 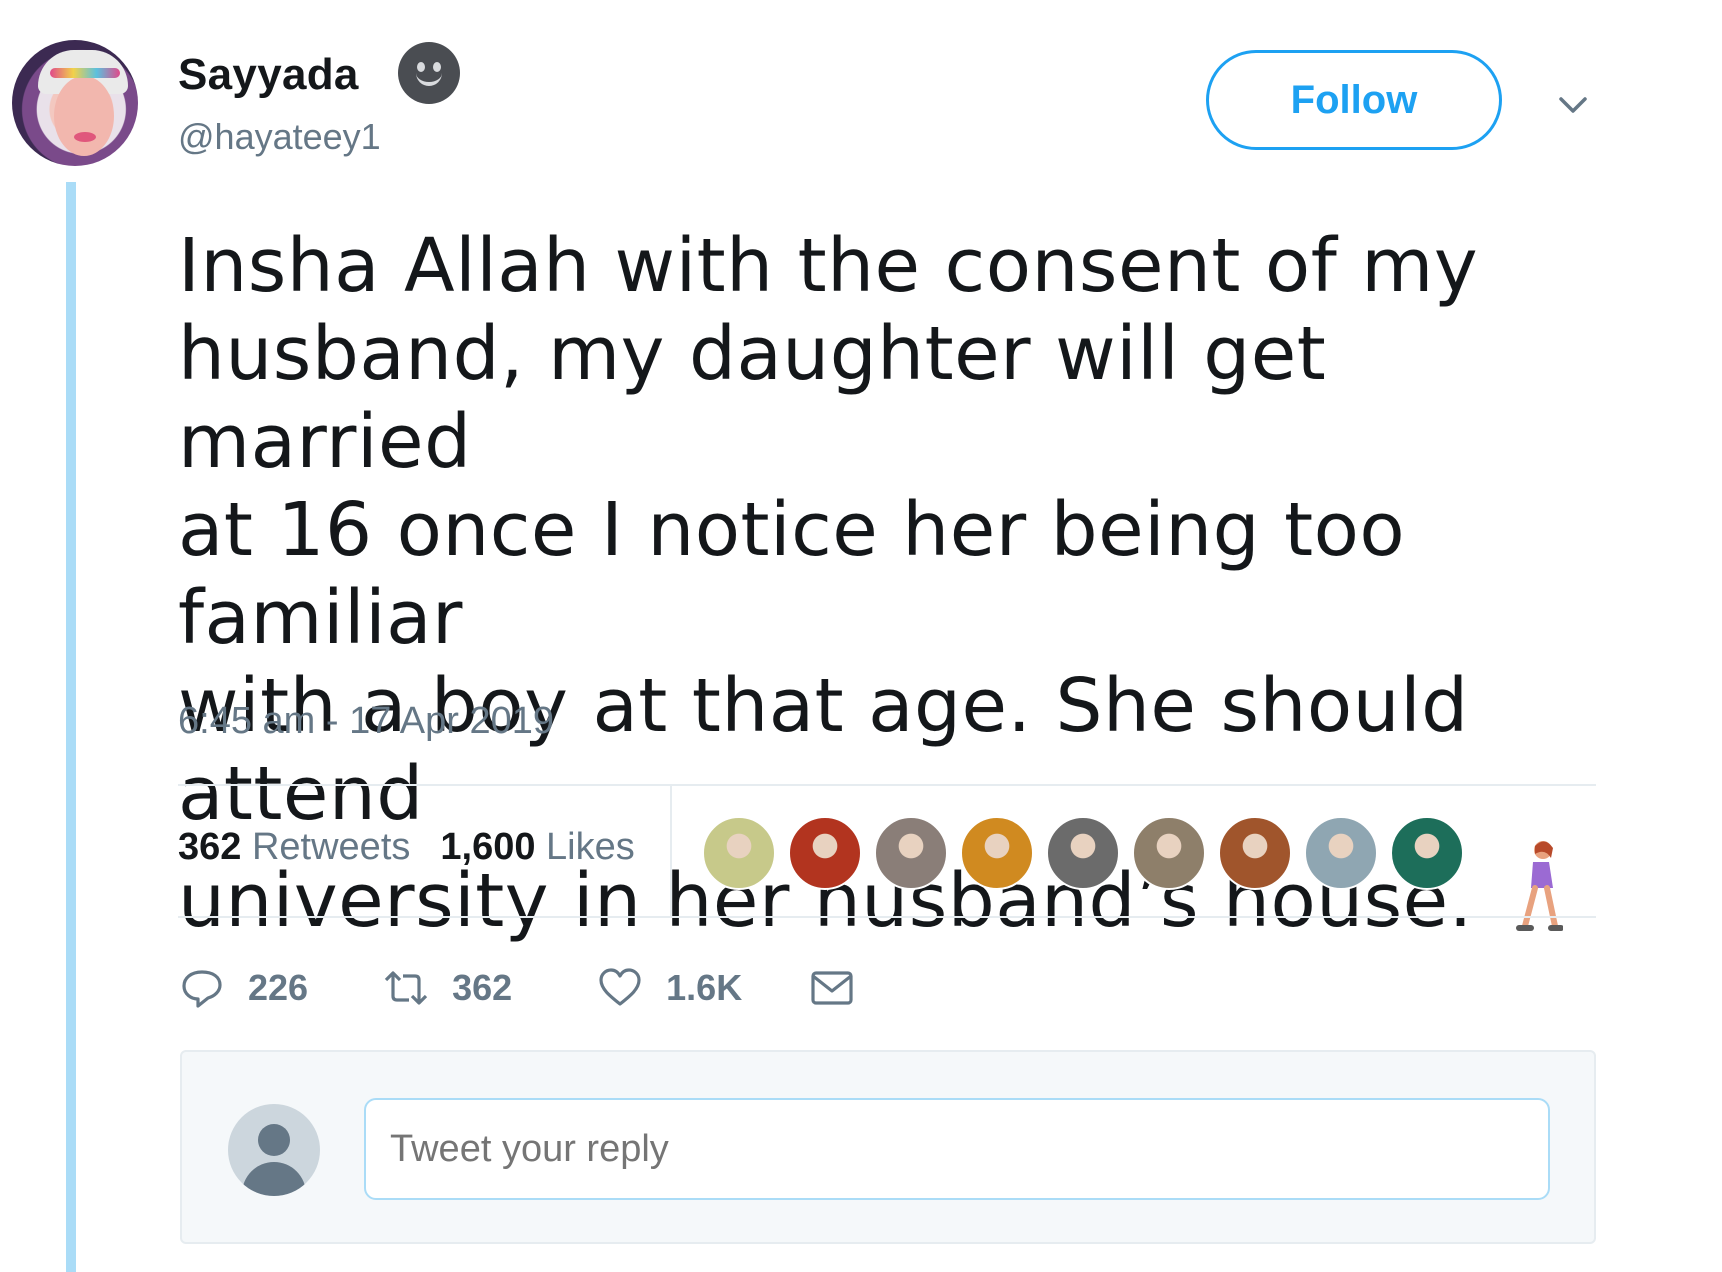 What do you see at coordinates (429, 73) in the screenshot?
I see `neutral-face-emoji-icon` at bounding box center [429, 73].